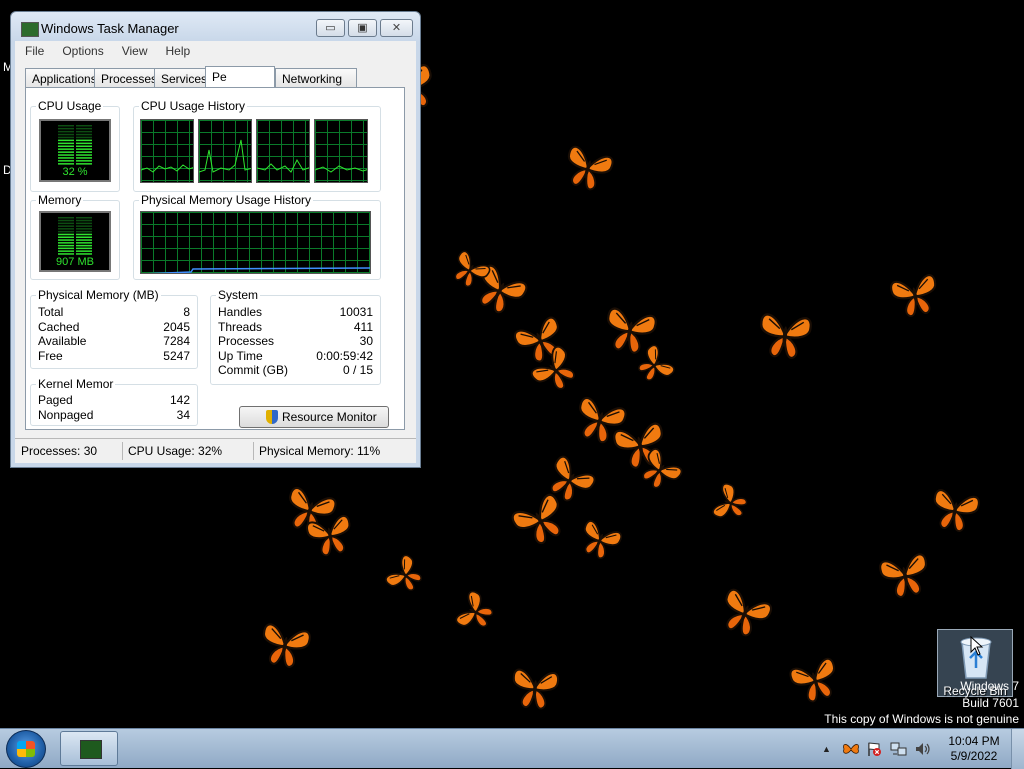  Describe the element at coordinates (177, 49) in the screenshot. I see `menu-help: Help` at that location.